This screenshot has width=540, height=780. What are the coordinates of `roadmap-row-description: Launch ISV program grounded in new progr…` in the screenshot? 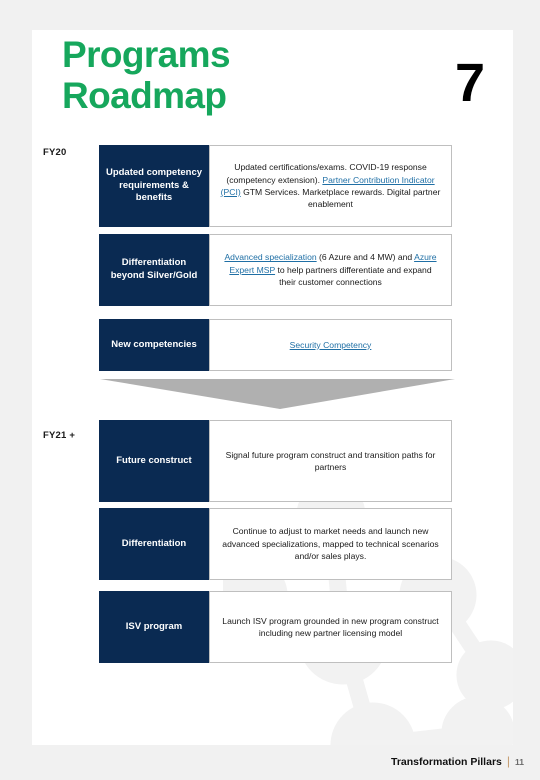 It's located at (330, 627).